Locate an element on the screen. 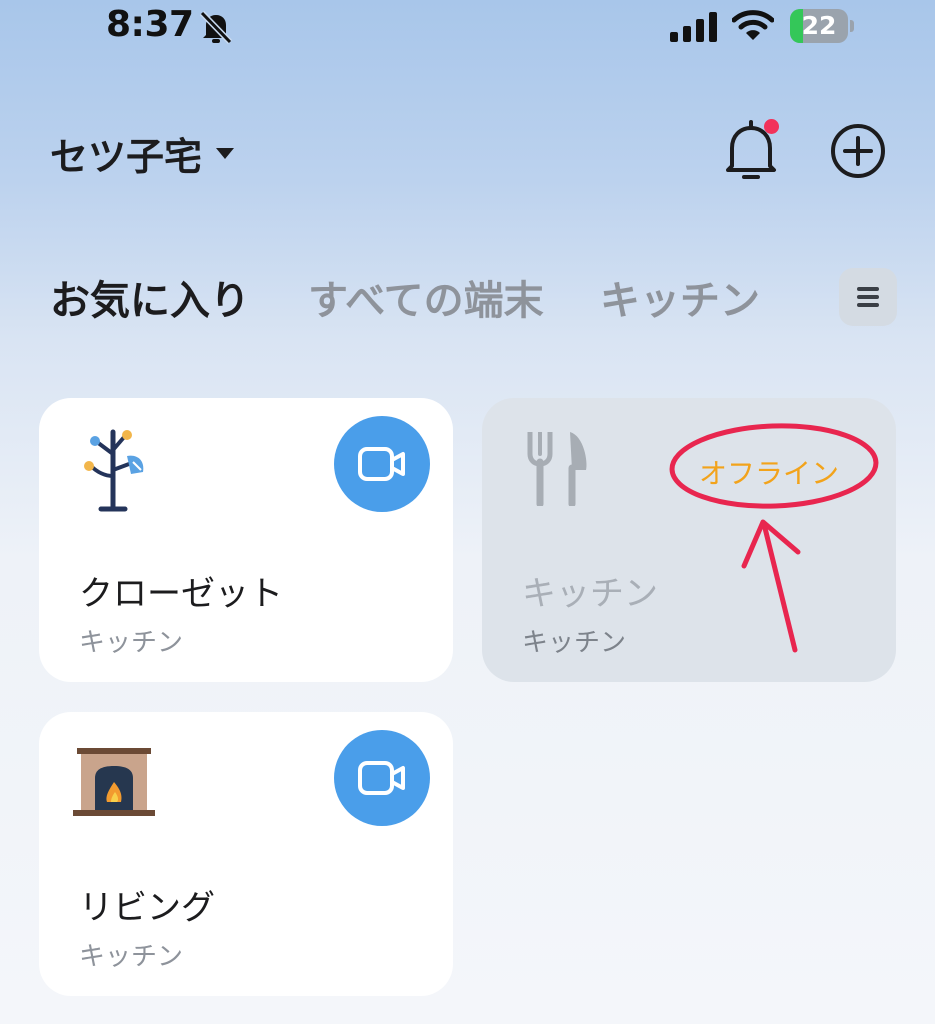 The height and width of the screenshot is (1024, 935). wifi-icon is located at coordinates (753, 25).